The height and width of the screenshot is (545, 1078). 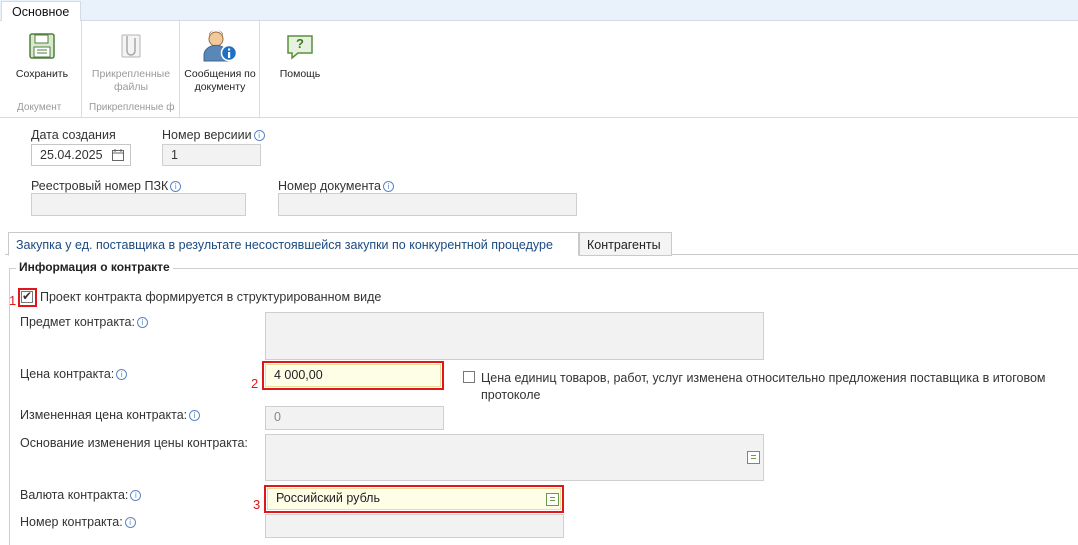 I want to click on save-button: Сохранить, so click(x=42, y=55).